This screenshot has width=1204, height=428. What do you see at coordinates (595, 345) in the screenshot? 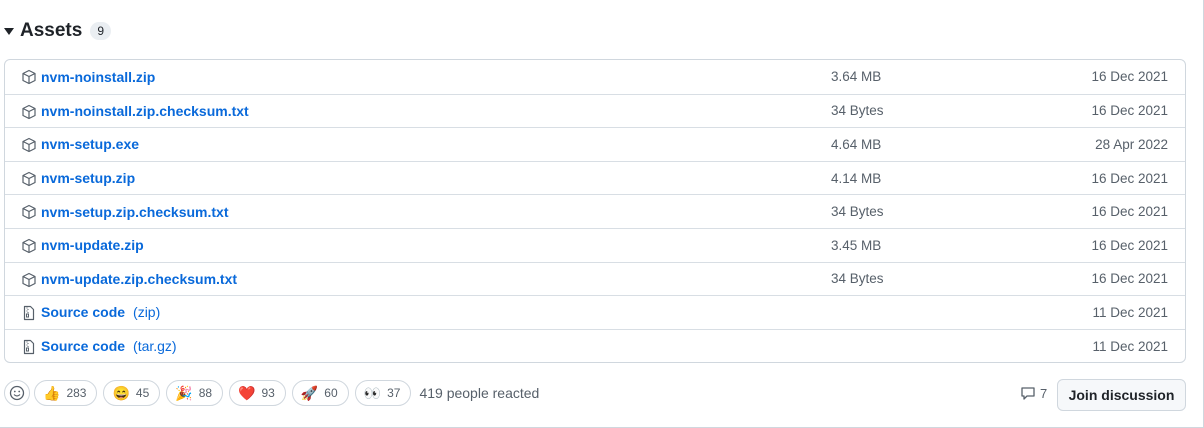
I see `asset-row: Source code (tar.gz) 11 Dec 2021` at bounding box center [595, 345].